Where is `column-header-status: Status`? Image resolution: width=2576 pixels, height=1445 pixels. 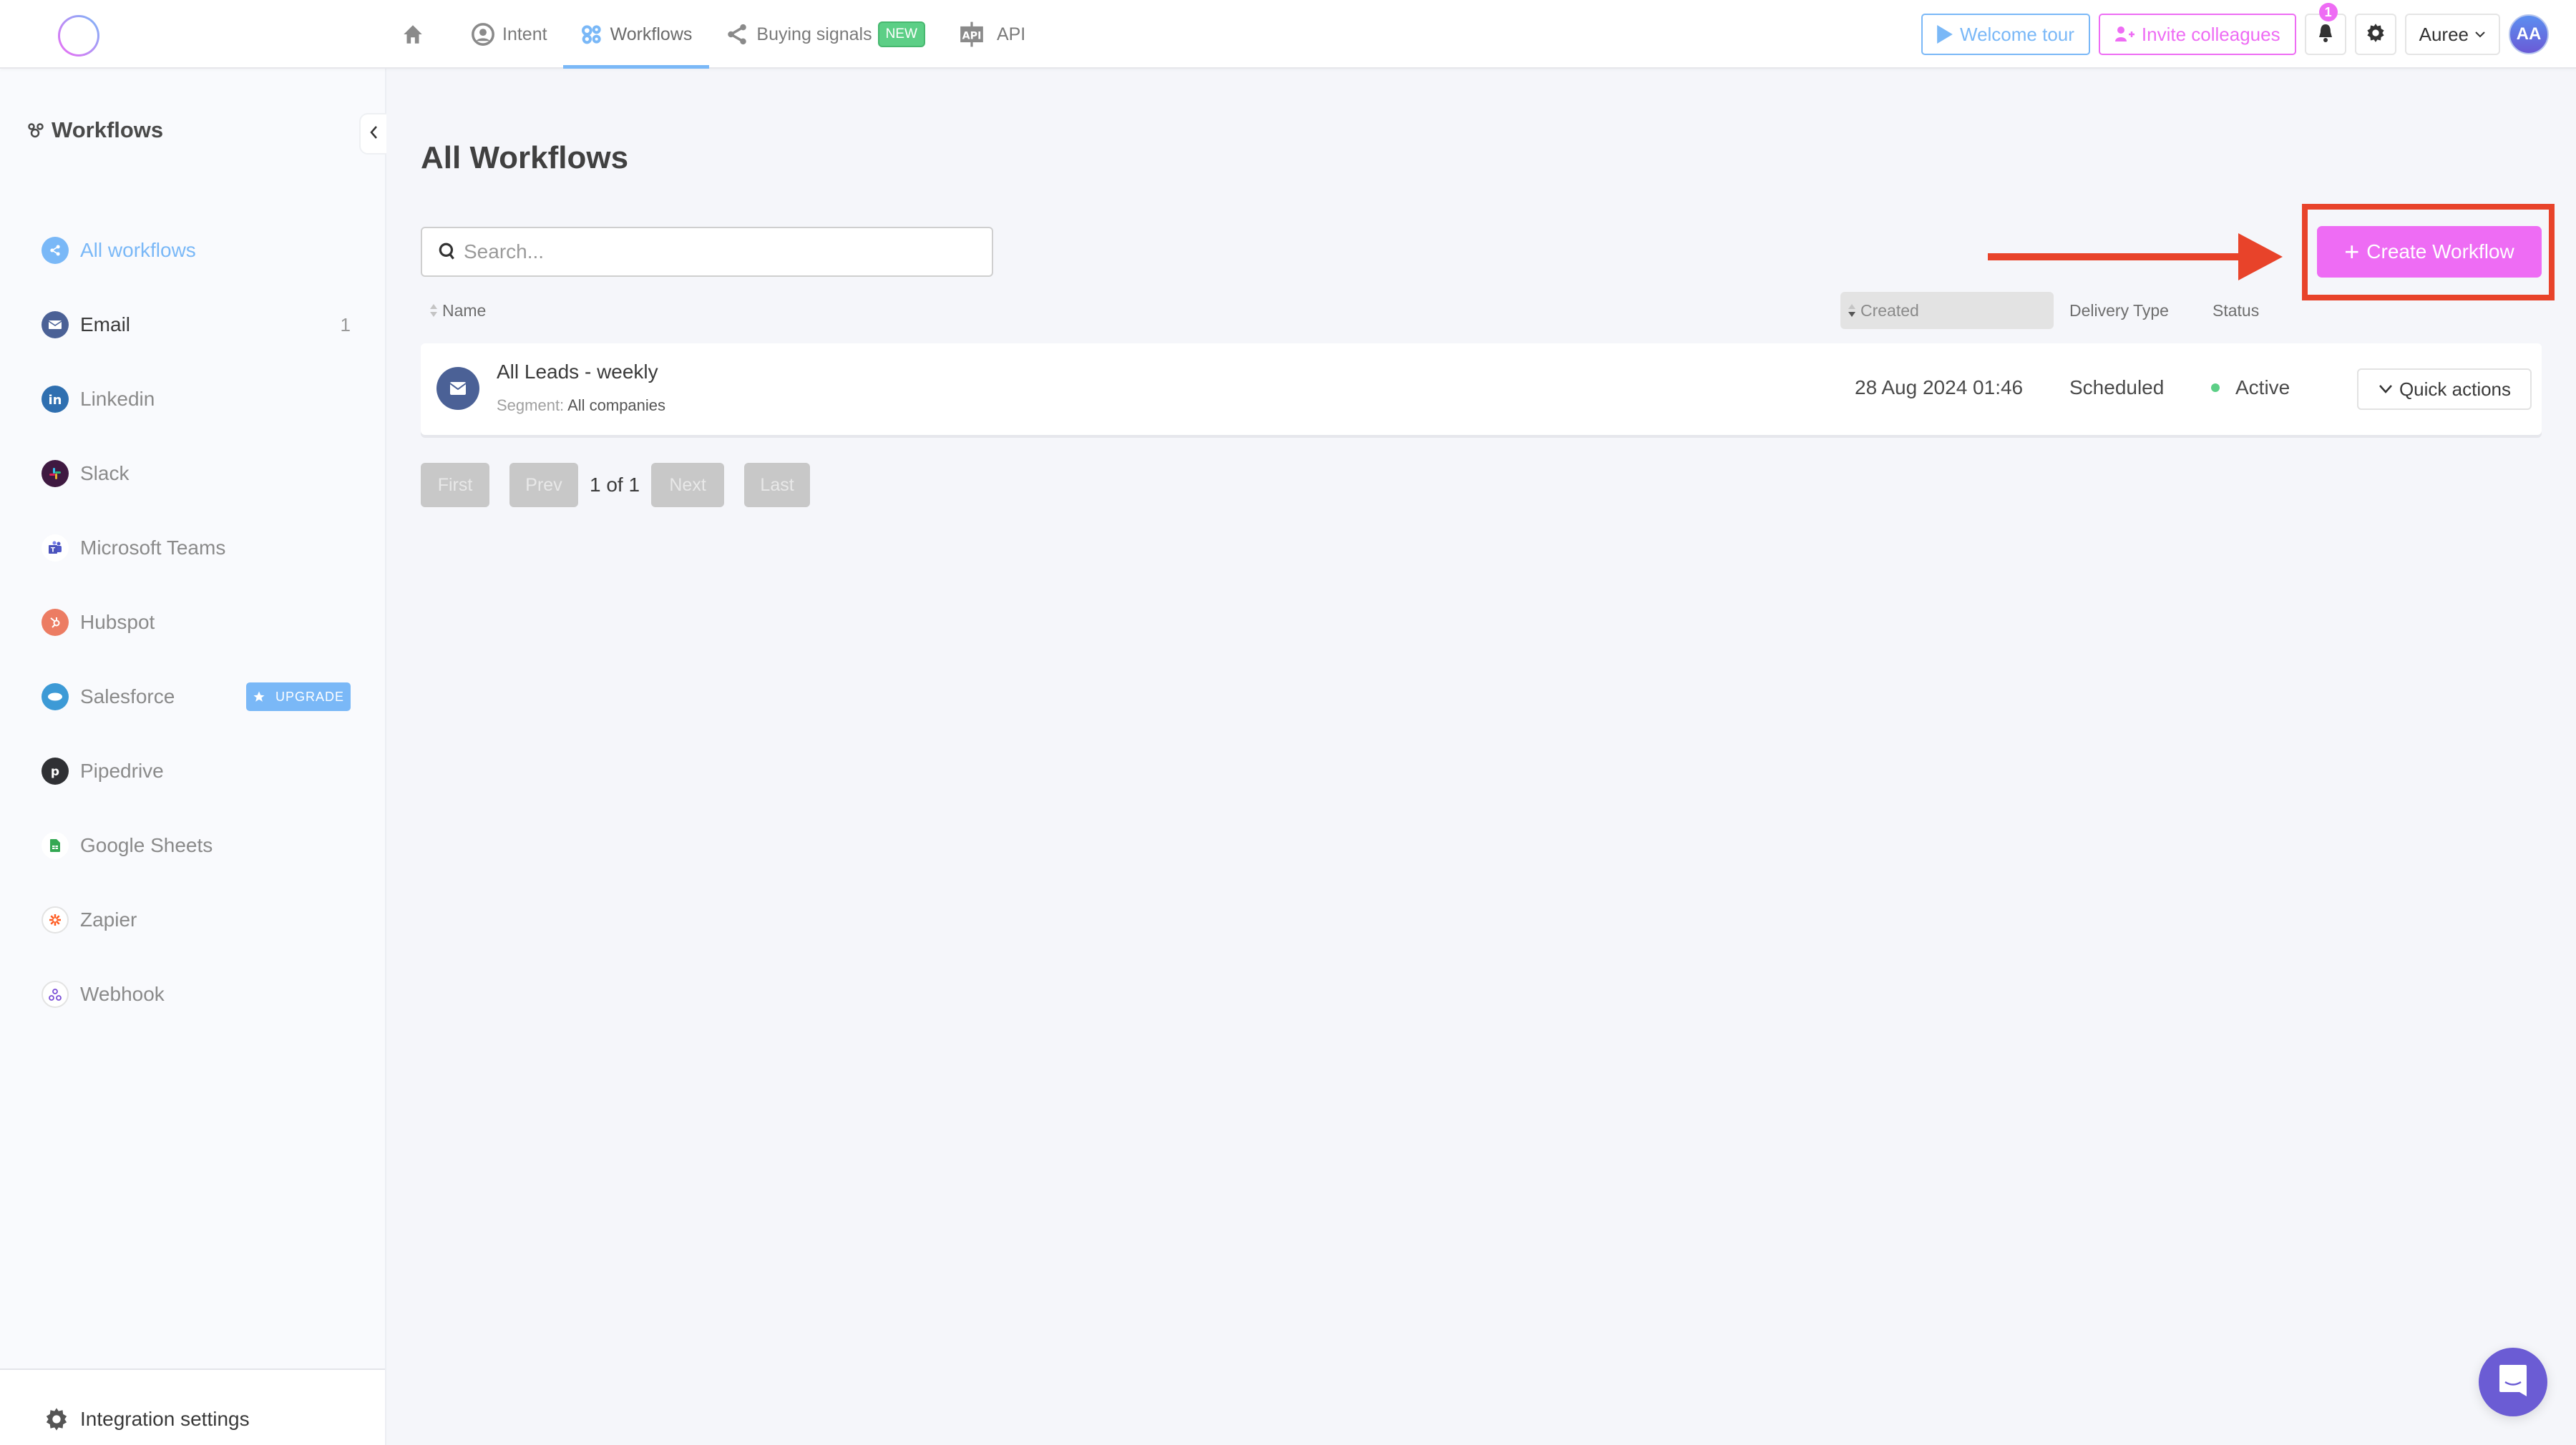
column-header-status: Status is located at coordinates (2235, 310).